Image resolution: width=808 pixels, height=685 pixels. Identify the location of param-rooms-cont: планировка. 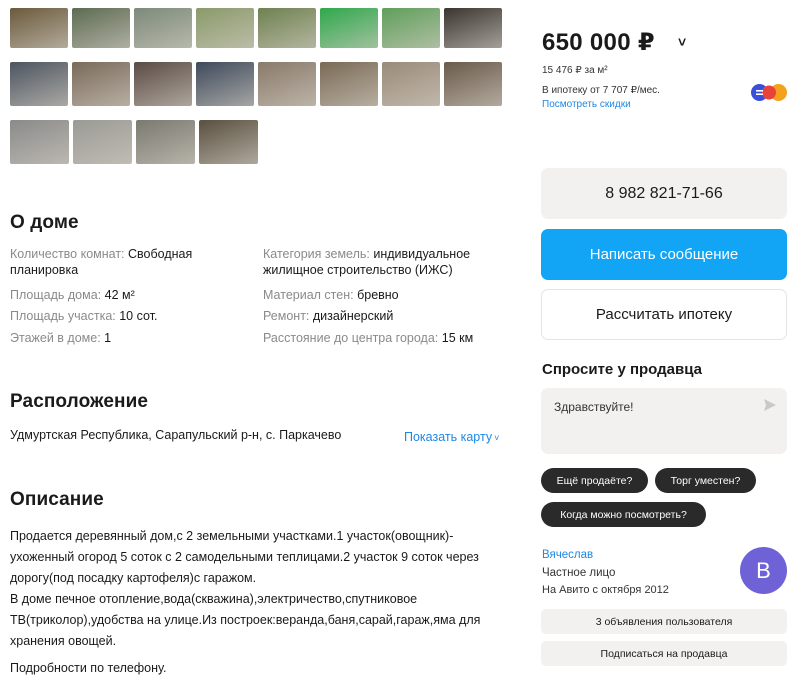
(44, 270).